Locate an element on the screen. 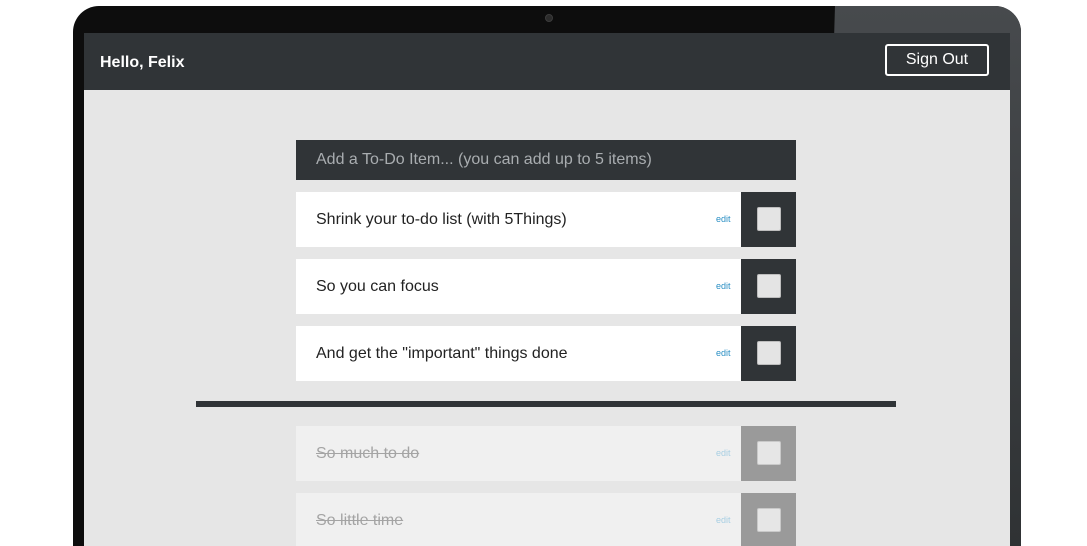  completed-divider is located at coordinates (546, 404).